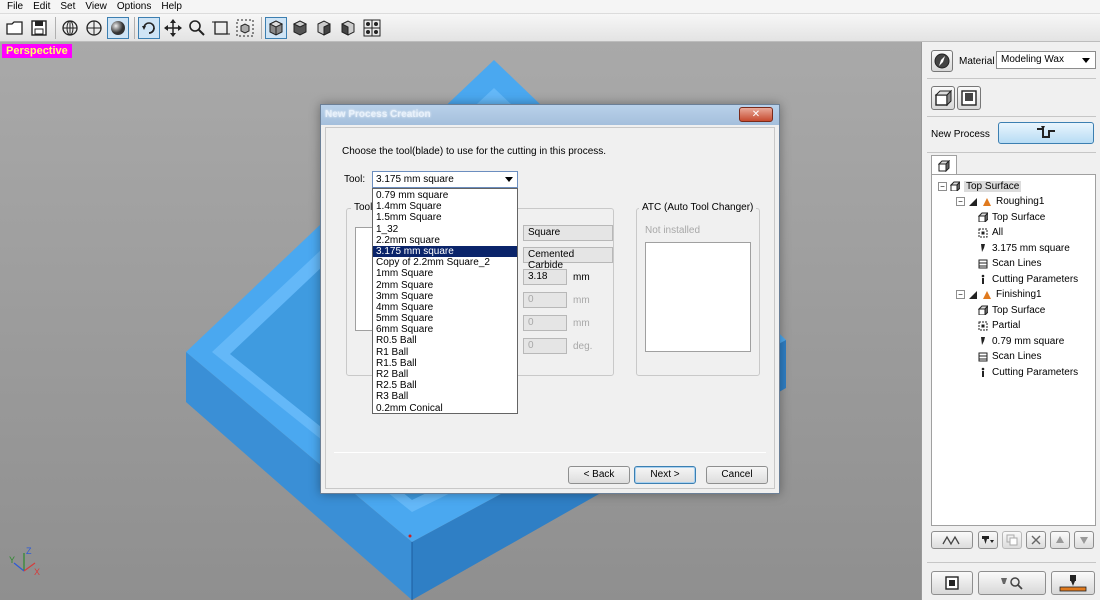 The image size is (1100, 600). Describe the element at coordinates (952, 583) in the screenshot. I see `cutting-position-button` at that location.